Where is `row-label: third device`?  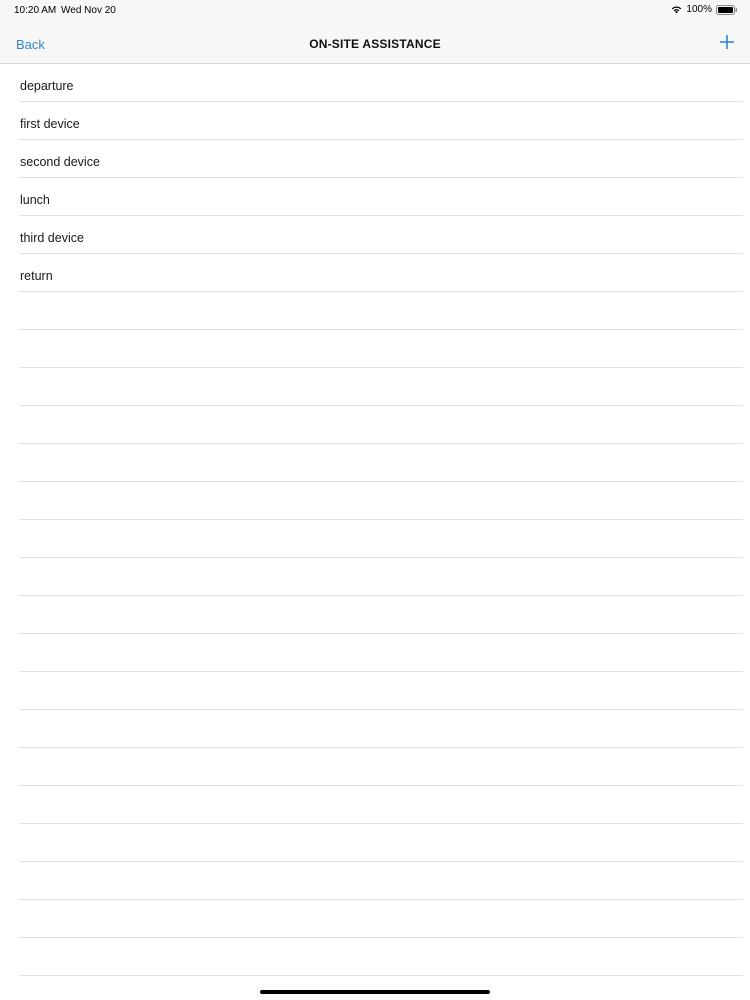
row-label: third device is located at coordinates (52, 238).